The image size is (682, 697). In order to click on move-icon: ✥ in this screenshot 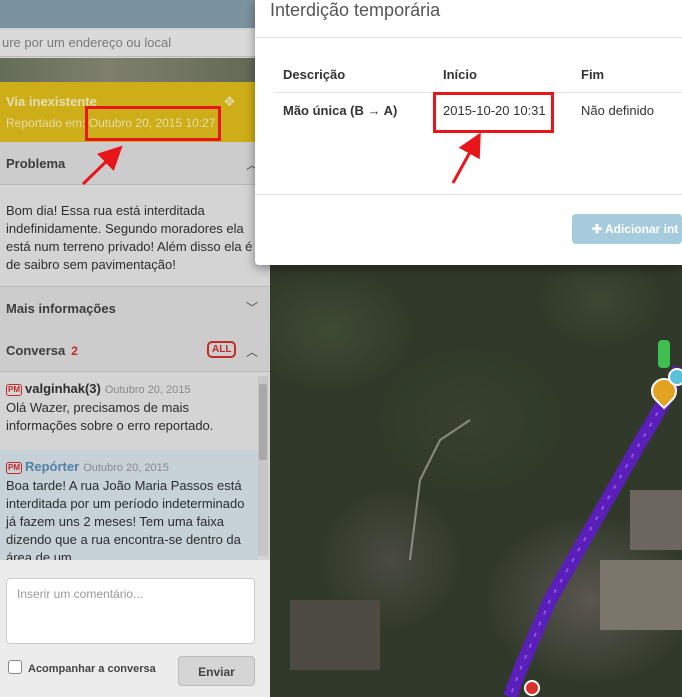, I will do `click(229, 102)`.